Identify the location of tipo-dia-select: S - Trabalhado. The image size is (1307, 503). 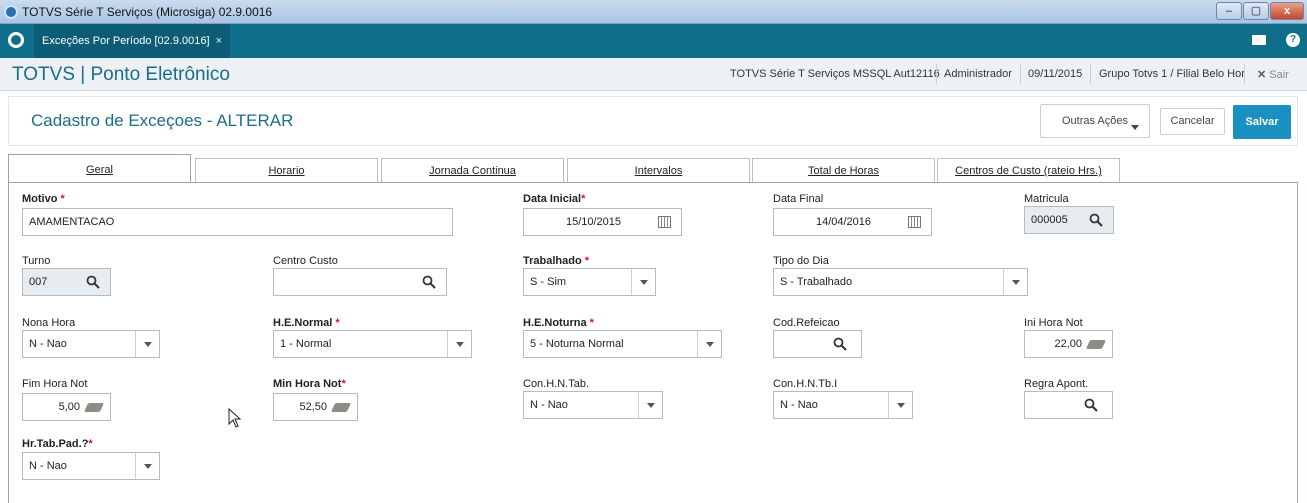
(900, 282).